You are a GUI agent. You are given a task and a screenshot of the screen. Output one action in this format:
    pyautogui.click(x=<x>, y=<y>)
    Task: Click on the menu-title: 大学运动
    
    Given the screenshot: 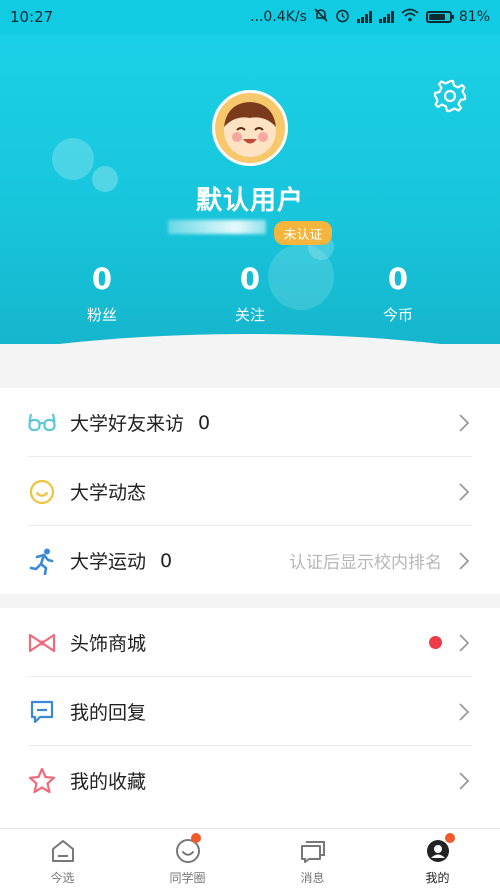 What is the action you would take?
    pyautogui.click(x=108, y=562)
    